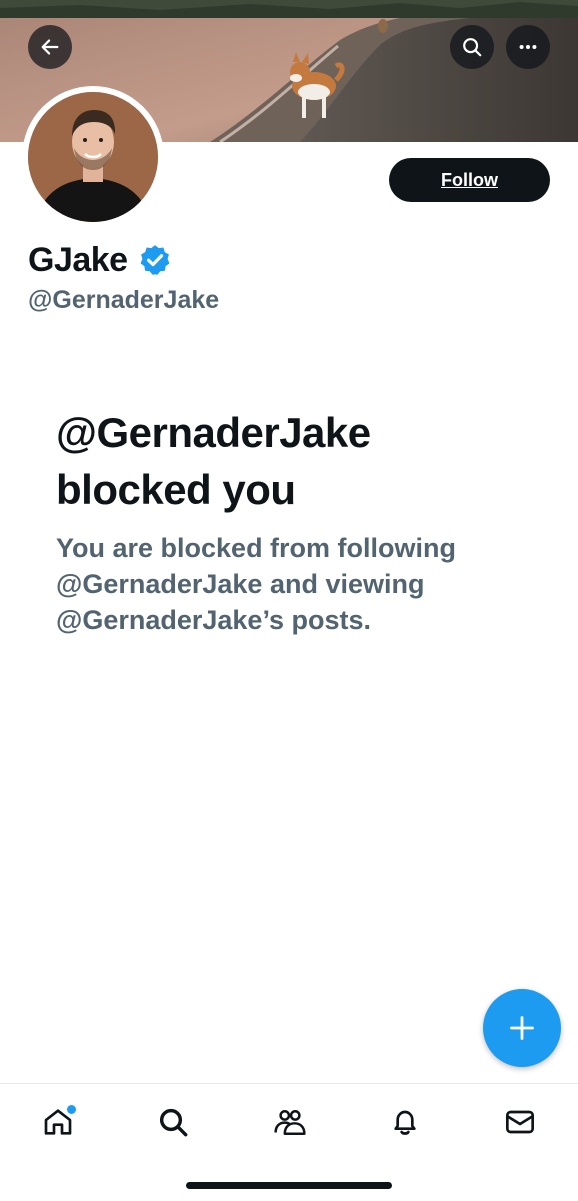 This screenshot has width=578, height=1201. What do you see at coordinates (289, 1185) in the screenshot?
I see `home-indicator` at bounding box center [289, 1185].